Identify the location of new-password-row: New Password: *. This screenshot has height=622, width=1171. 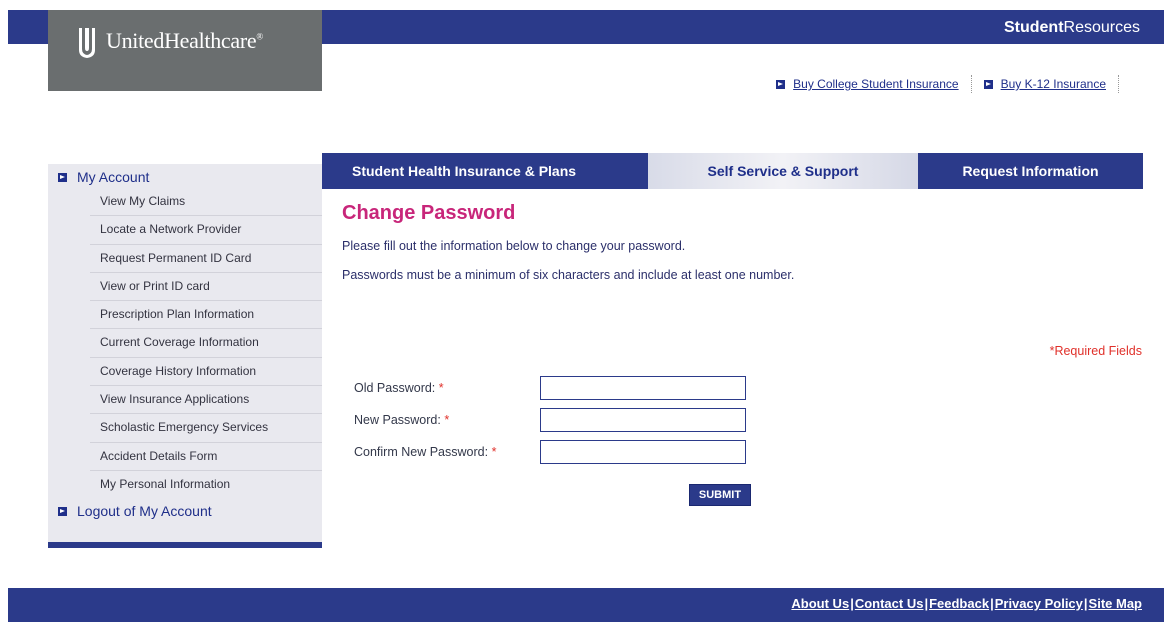
(550, 420).